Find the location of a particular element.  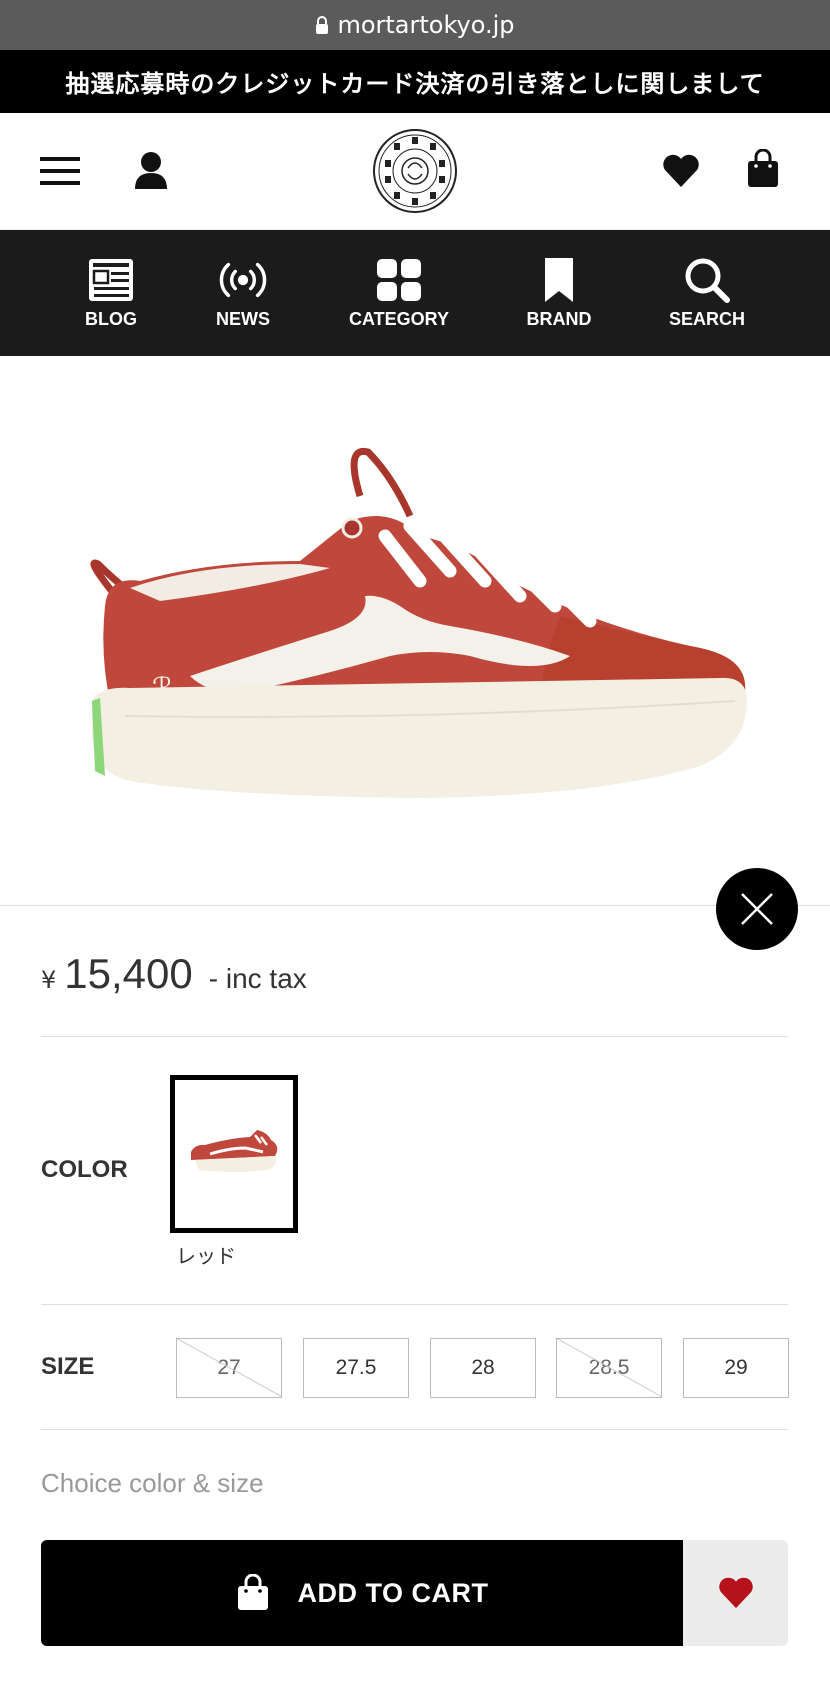

nav-search: SEARCH is located at coordinates (707, 293).